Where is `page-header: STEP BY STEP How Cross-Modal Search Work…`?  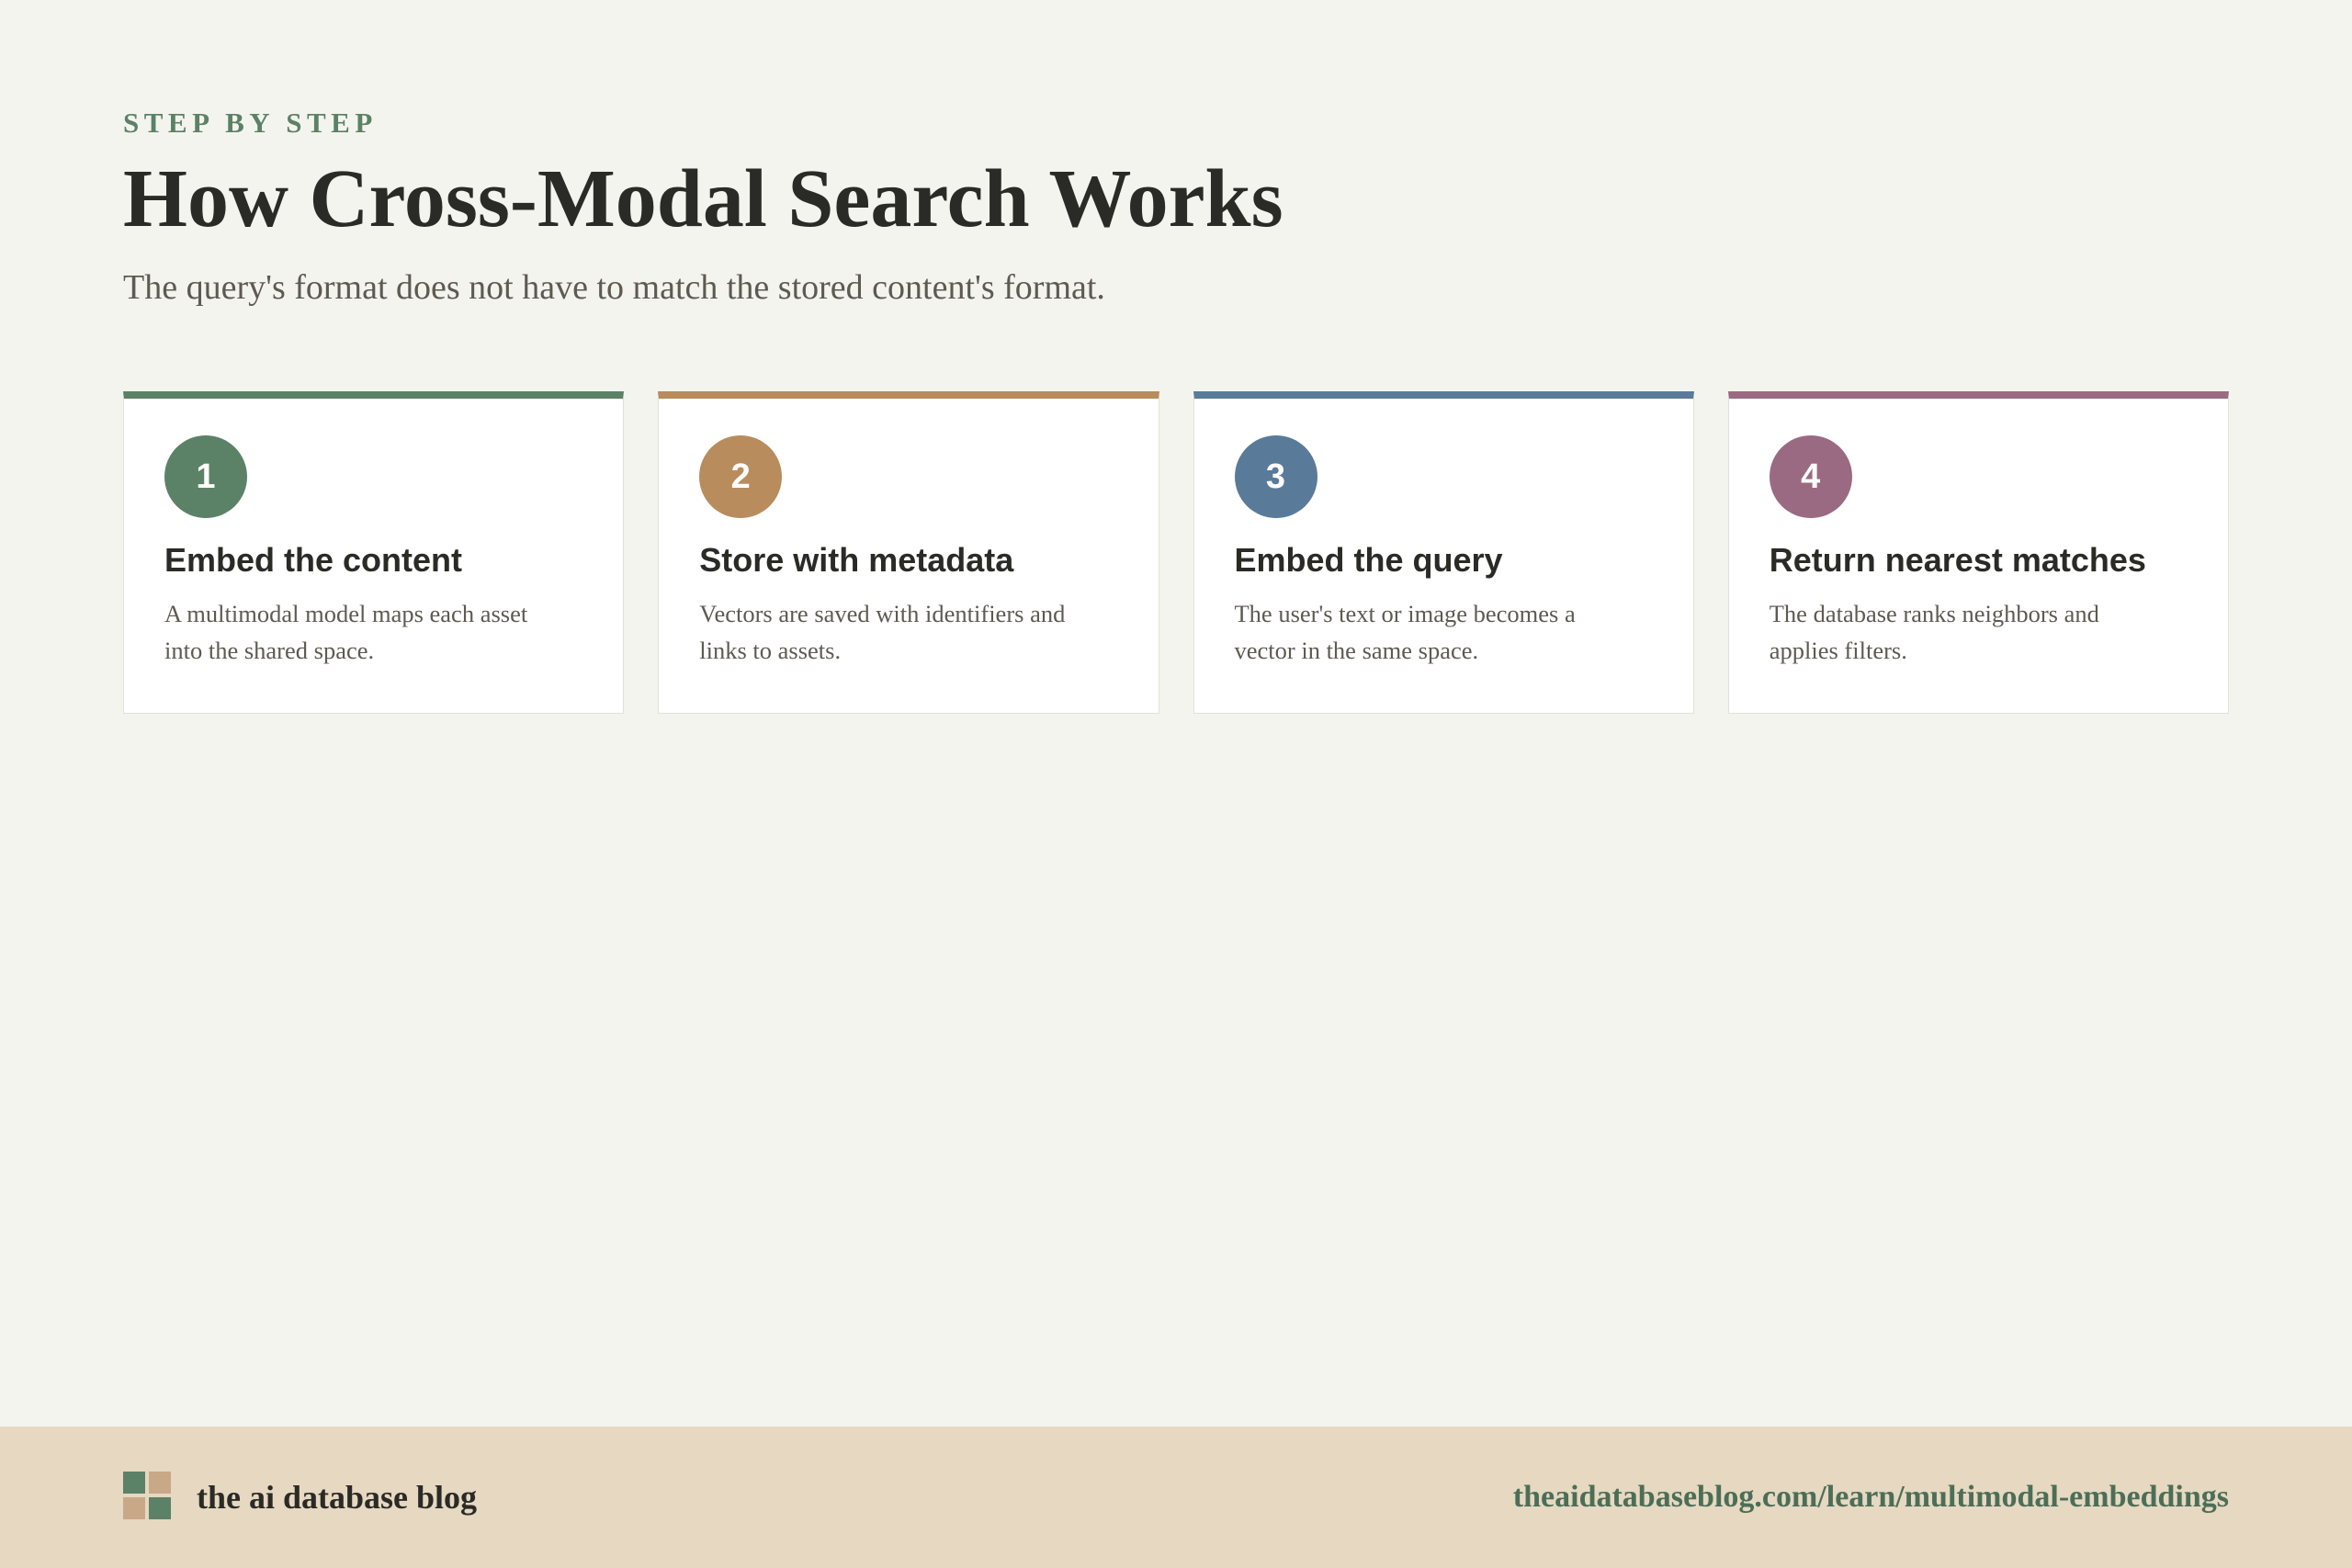 page-header: STEP BY STEP How Cross-Modal Search Work… is located at coordinates (1176, 208).